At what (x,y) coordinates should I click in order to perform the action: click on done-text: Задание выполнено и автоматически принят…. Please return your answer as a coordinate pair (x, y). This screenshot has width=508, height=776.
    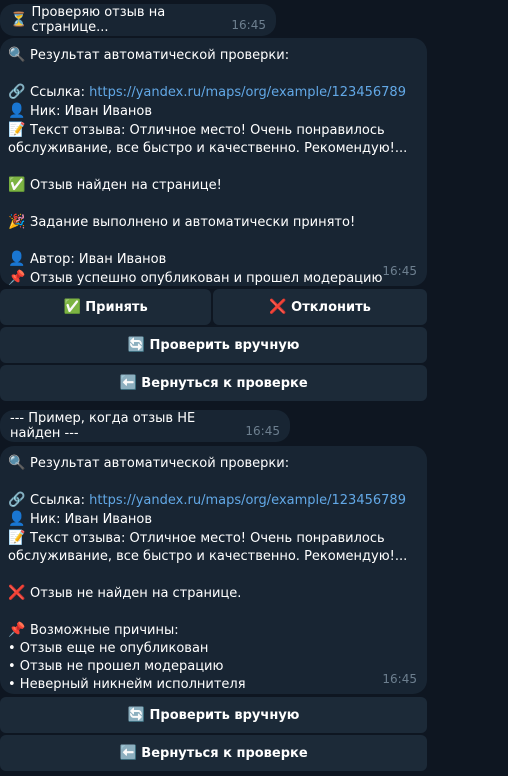
    Looking at the image, I should click on (193, 222).